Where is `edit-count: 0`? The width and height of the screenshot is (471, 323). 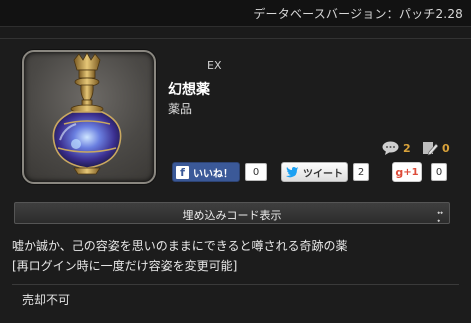 edit-count: 0 is located at coordinates (436, 148).